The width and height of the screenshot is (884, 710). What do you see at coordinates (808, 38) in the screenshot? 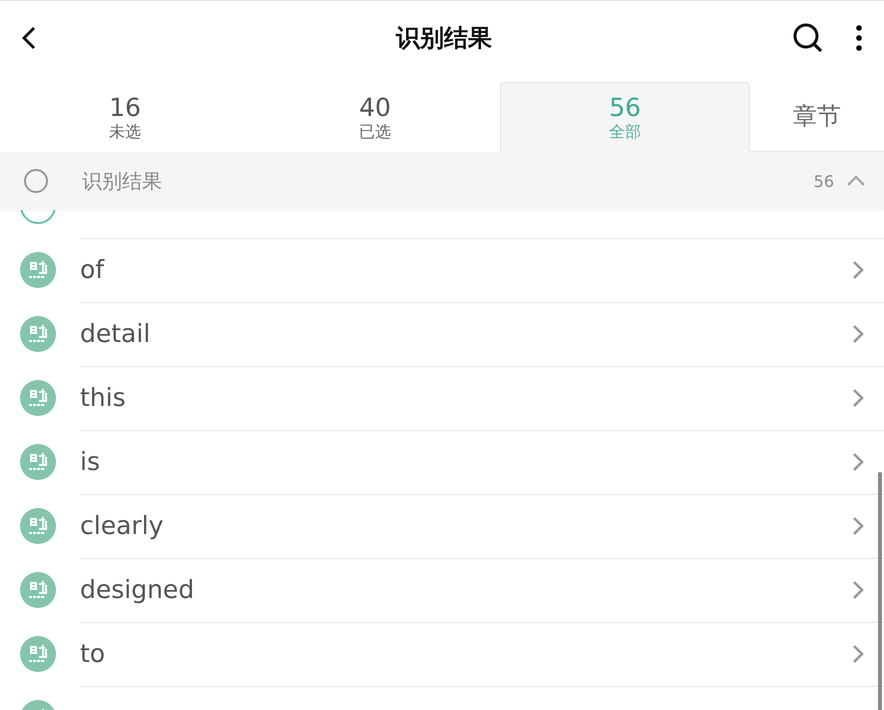
I see `search-icon` at bounding box center [808, 38].